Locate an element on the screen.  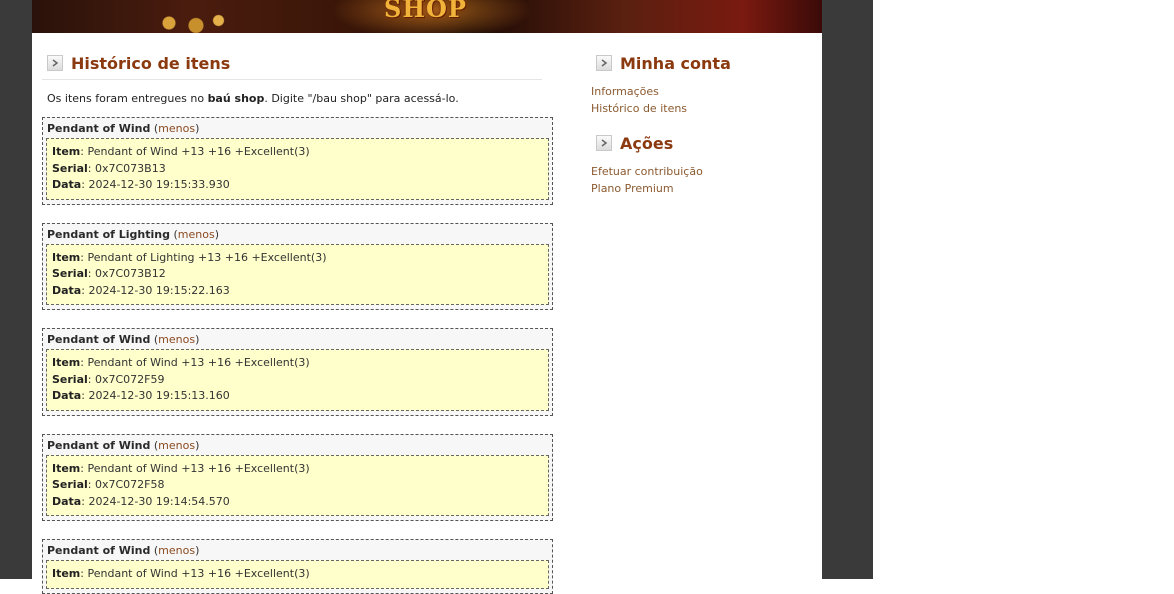
banner-coins-graphic is located at coordinates (187, 20).